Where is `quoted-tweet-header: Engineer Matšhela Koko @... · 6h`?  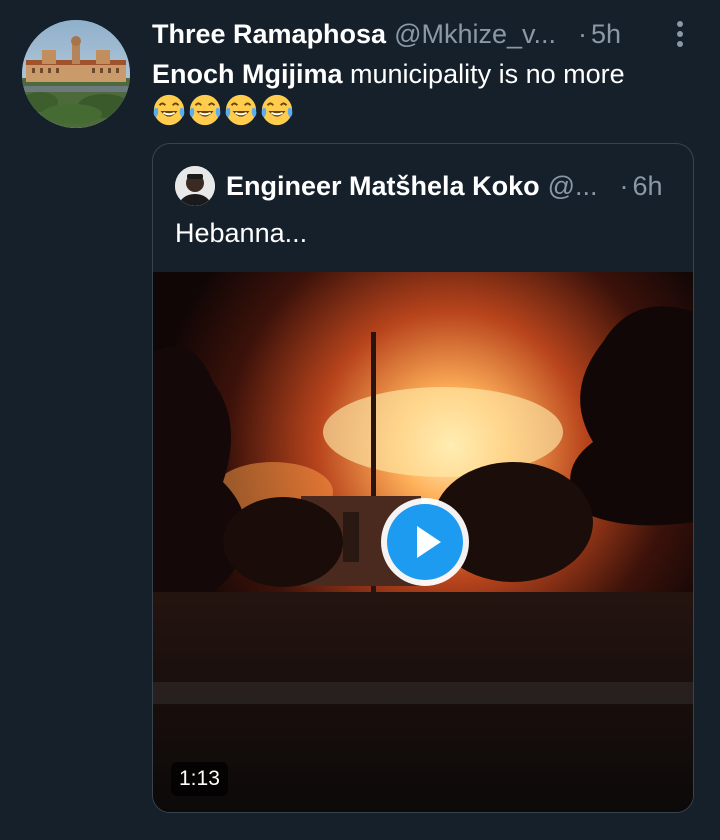 quoted-tweet-header: Engineer Matšhela Koko @... · 6h is located at coordinates (456, 186).